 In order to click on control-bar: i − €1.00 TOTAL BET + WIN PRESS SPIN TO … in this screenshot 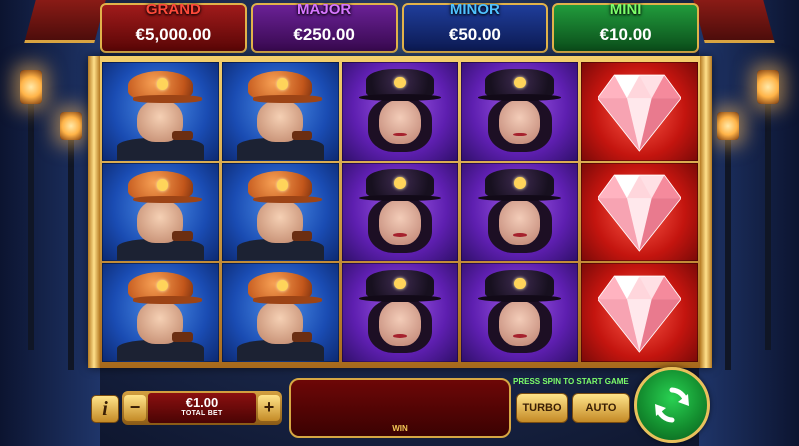, I will do `click(400, 406)`.